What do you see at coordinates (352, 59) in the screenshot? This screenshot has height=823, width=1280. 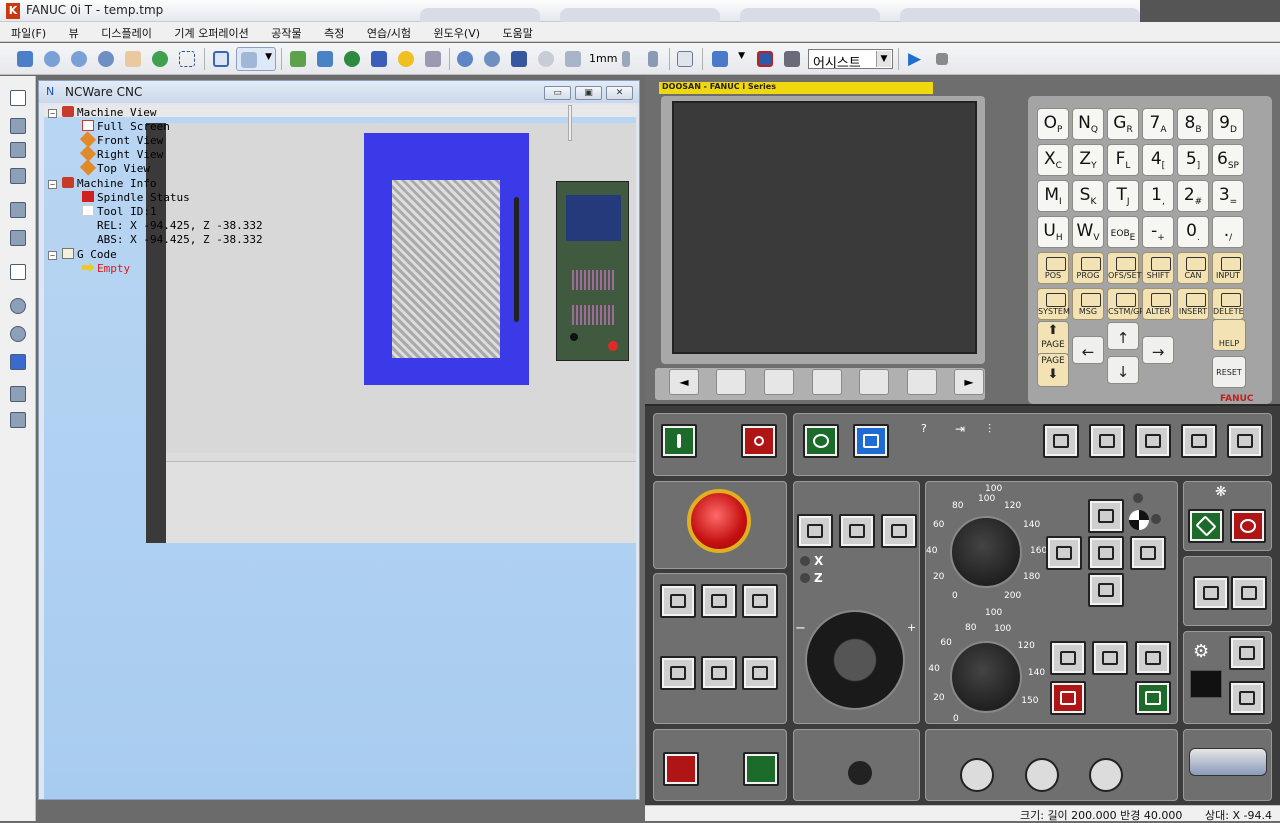 I see `wireless-icon` at bounding box center [352, 59].